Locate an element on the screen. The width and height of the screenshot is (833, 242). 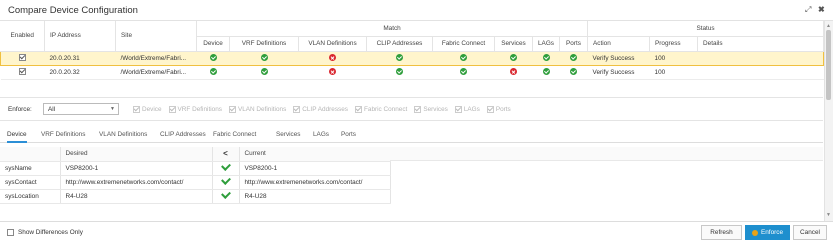
enforce-option-label: Services is located at coordinates (435, 109).